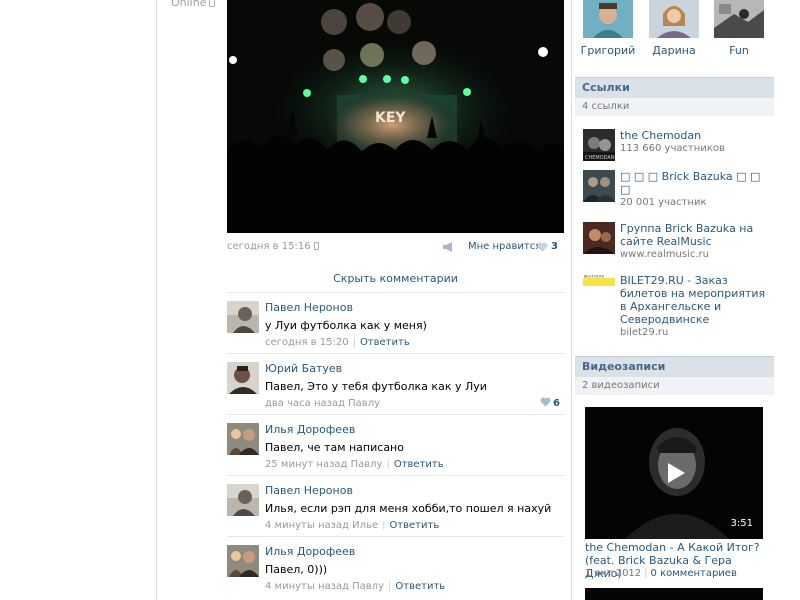  I want to click on links-header: Ссылки, so click(674, 87).